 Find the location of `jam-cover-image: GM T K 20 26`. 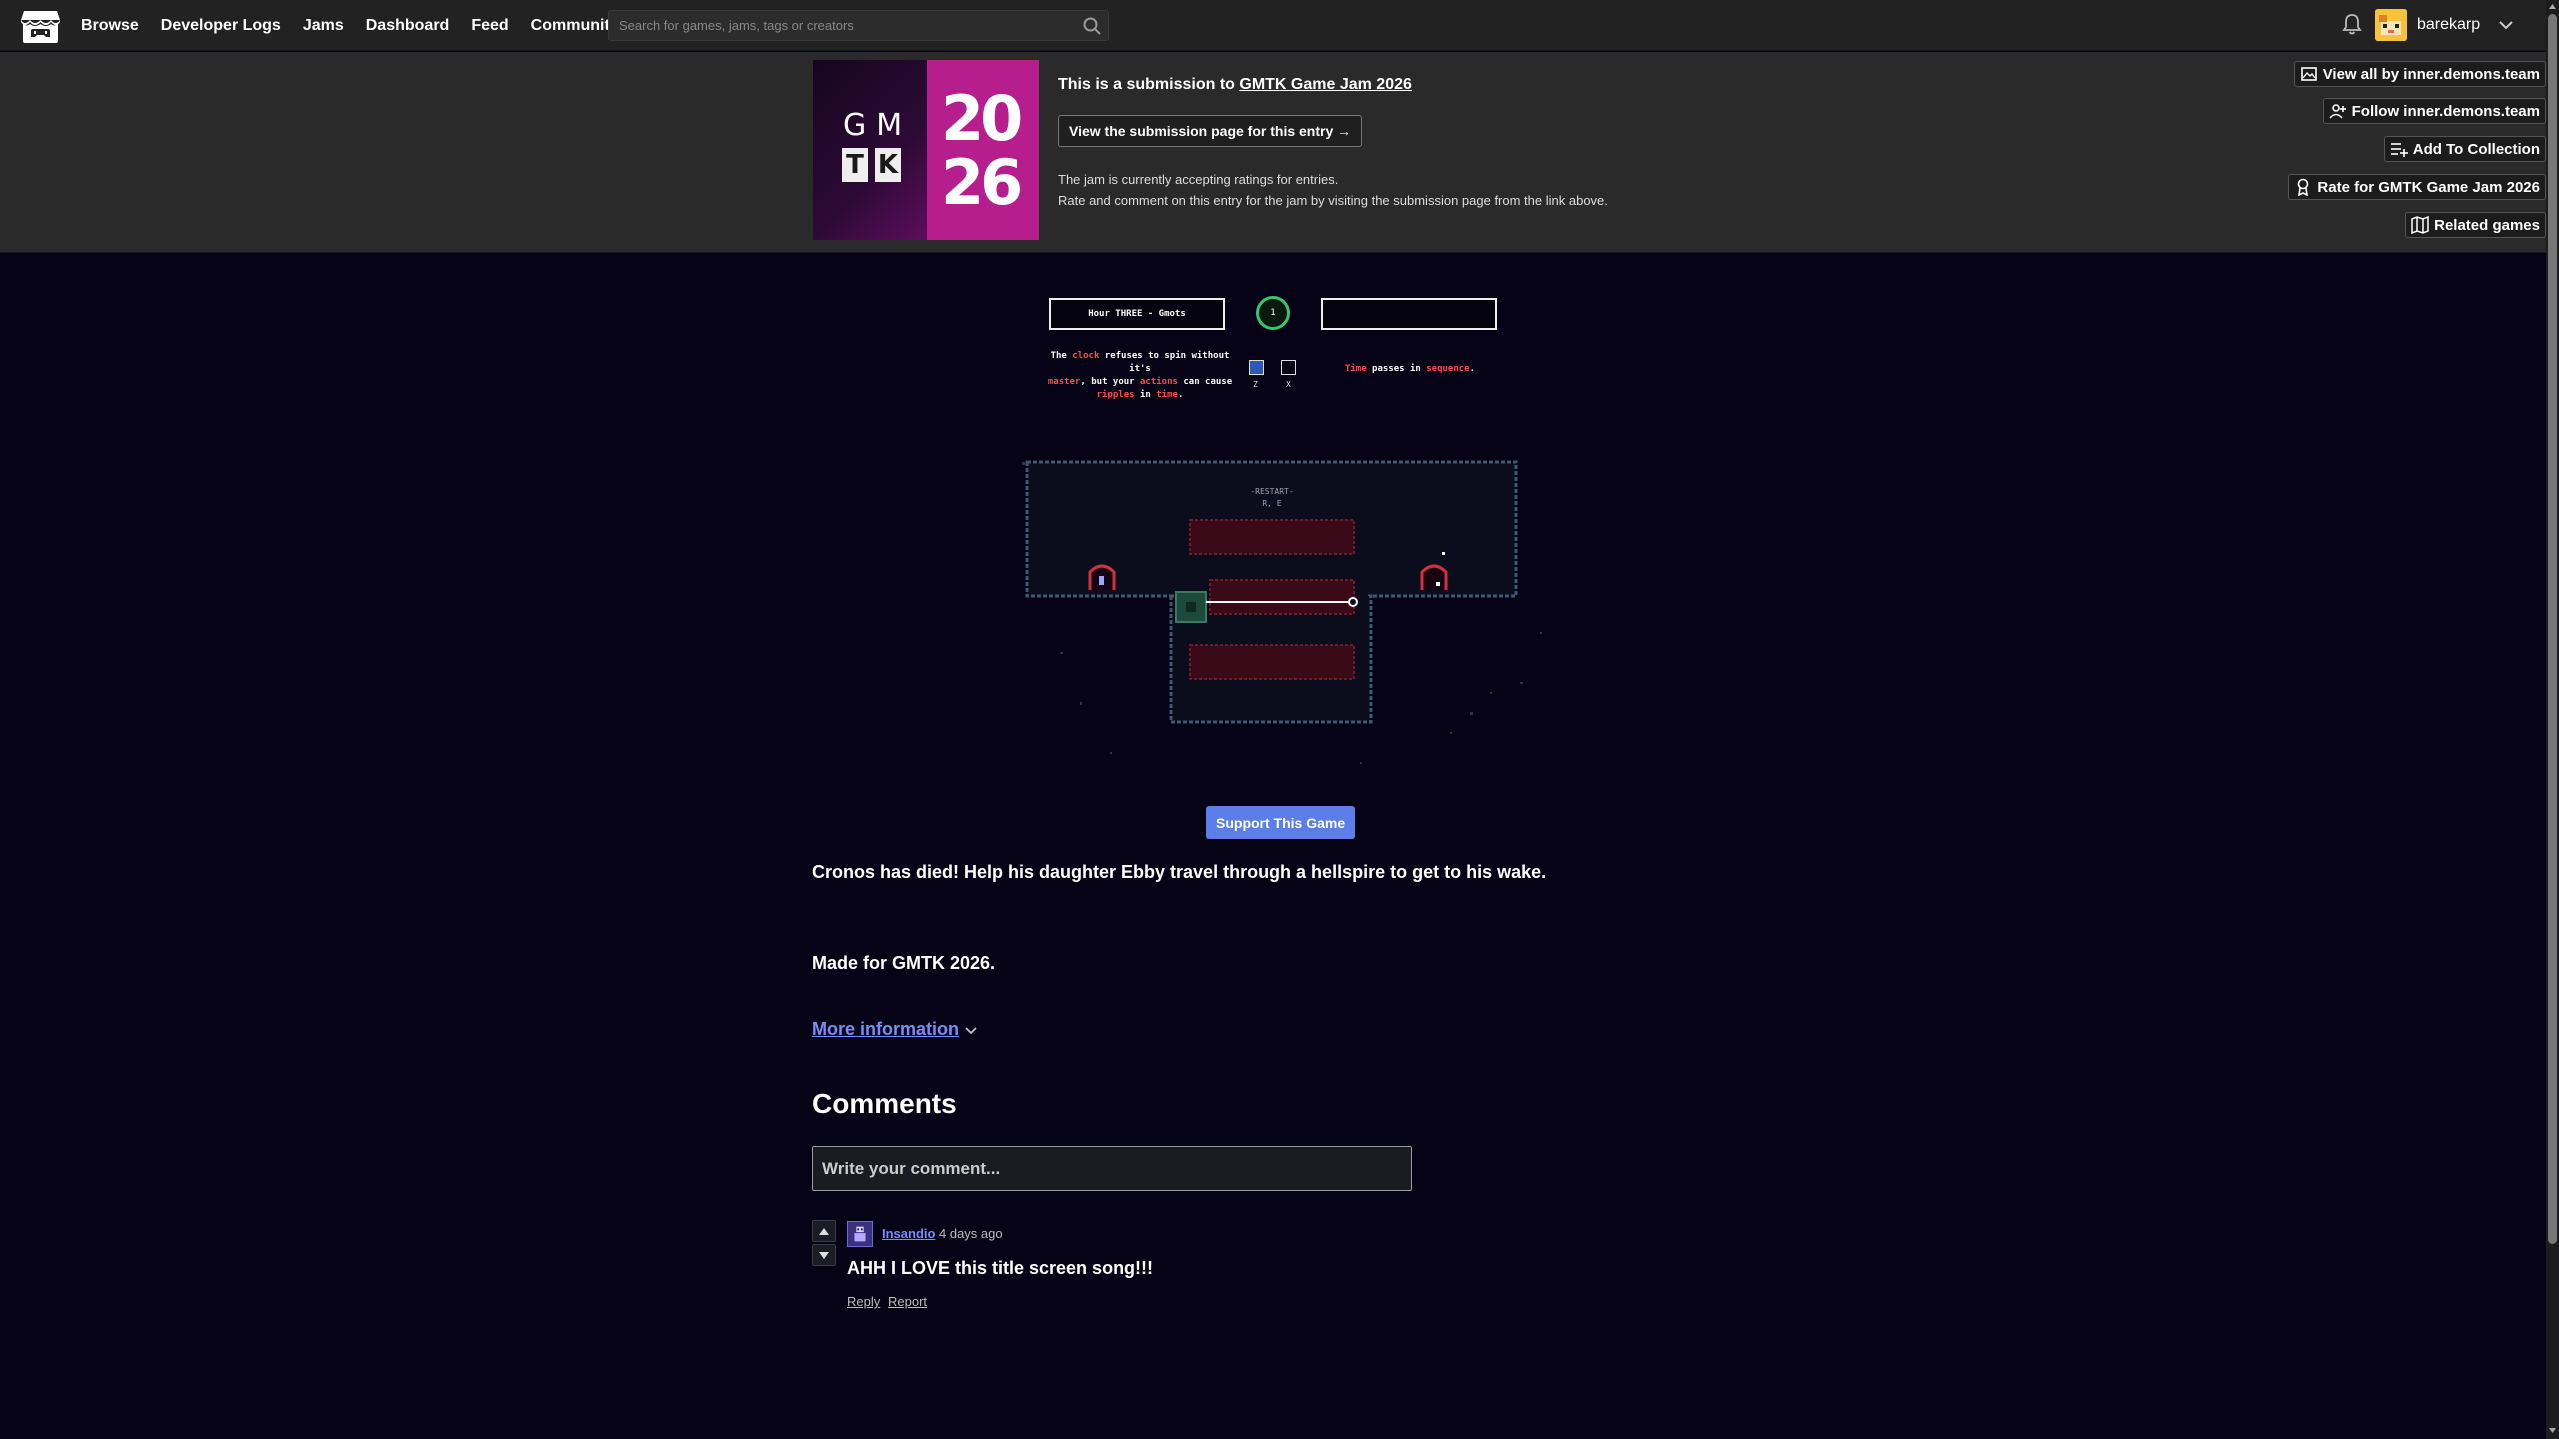

jam-cover-image: GM T K 20 26 is located at coordinates (926, 150).